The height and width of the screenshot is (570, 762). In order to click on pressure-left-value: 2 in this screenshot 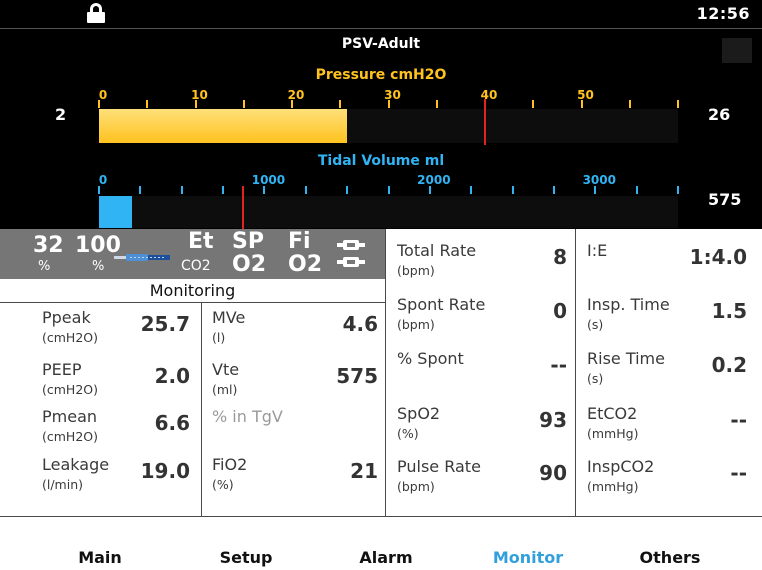, I will do `click(61, 114)`.